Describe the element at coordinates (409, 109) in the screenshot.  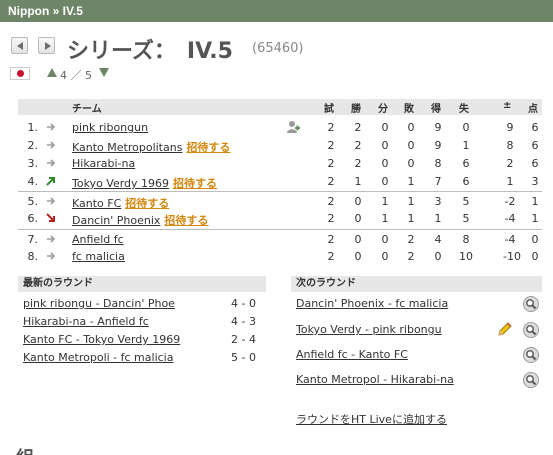
I see `col-lost: 敗` at that location.